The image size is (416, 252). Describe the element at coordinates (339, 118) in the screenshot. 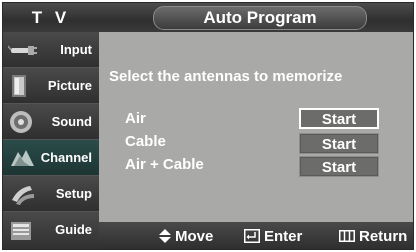

I see `start-air-button: Start` at that location.